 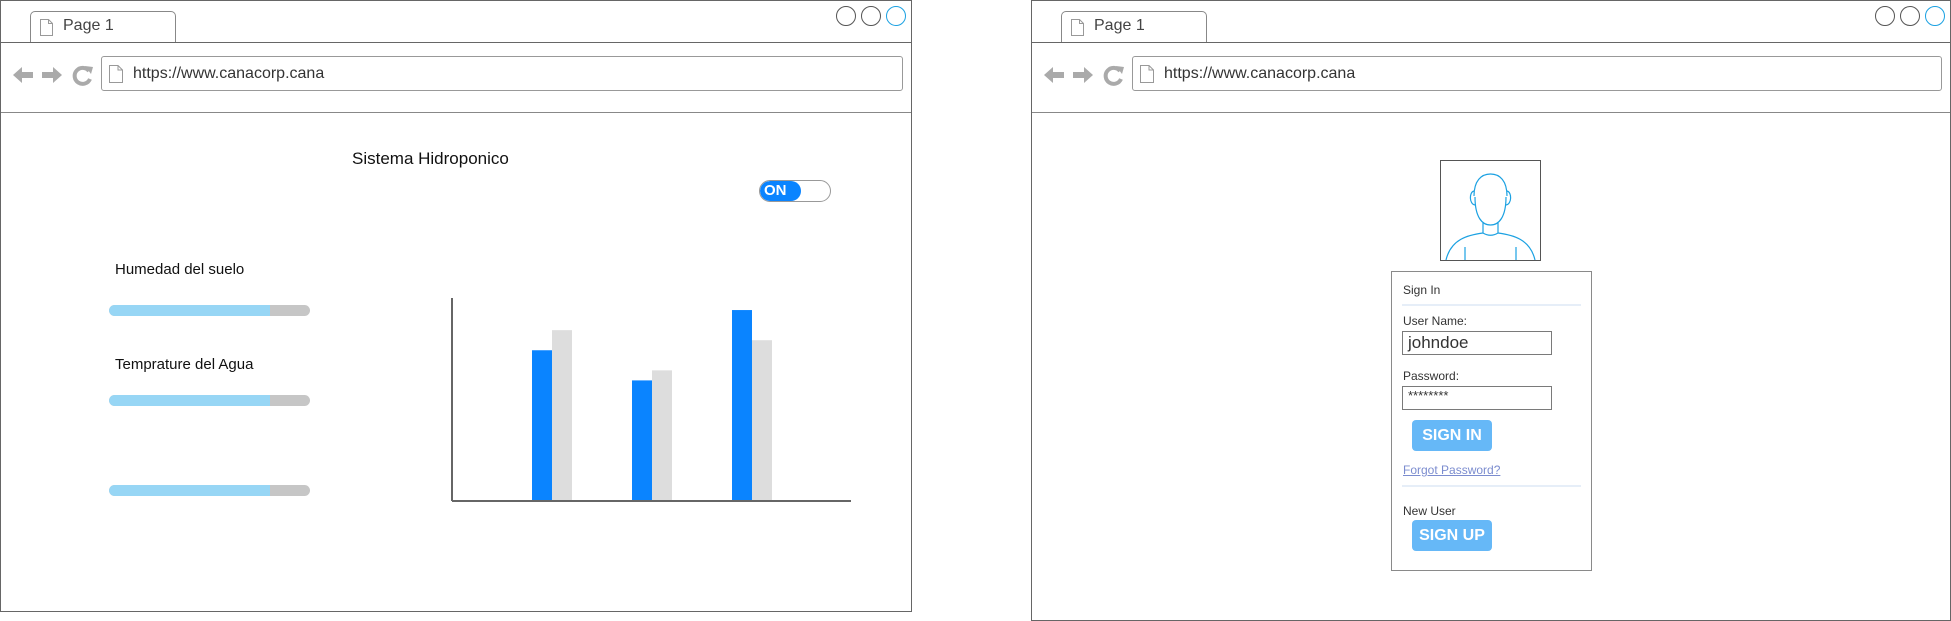 What do you see at coordinates (1451, 470) in the screenshot?
I see `forgot-password-link: Forgot Password?` at bounding box center [1451, 470].